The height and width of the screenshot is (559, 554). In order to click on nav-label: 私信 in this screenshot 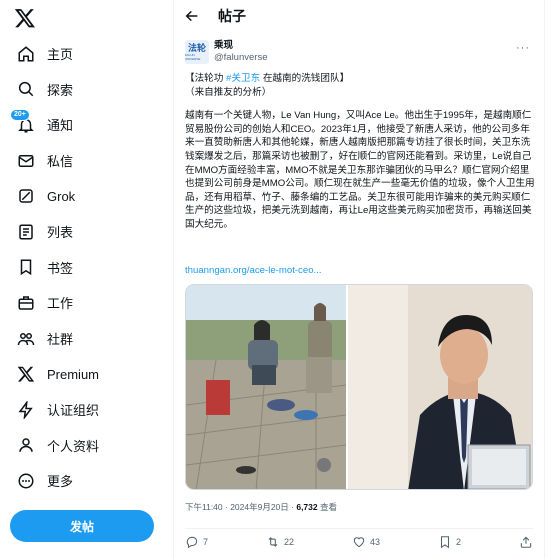, I will do `click(60, 162)`.